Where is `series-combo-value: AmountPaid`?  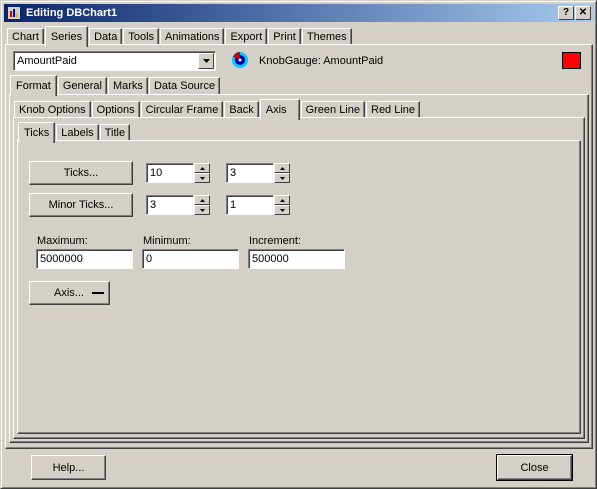
series-combo-value: AmountPaid is located at coordinates (47, 61).